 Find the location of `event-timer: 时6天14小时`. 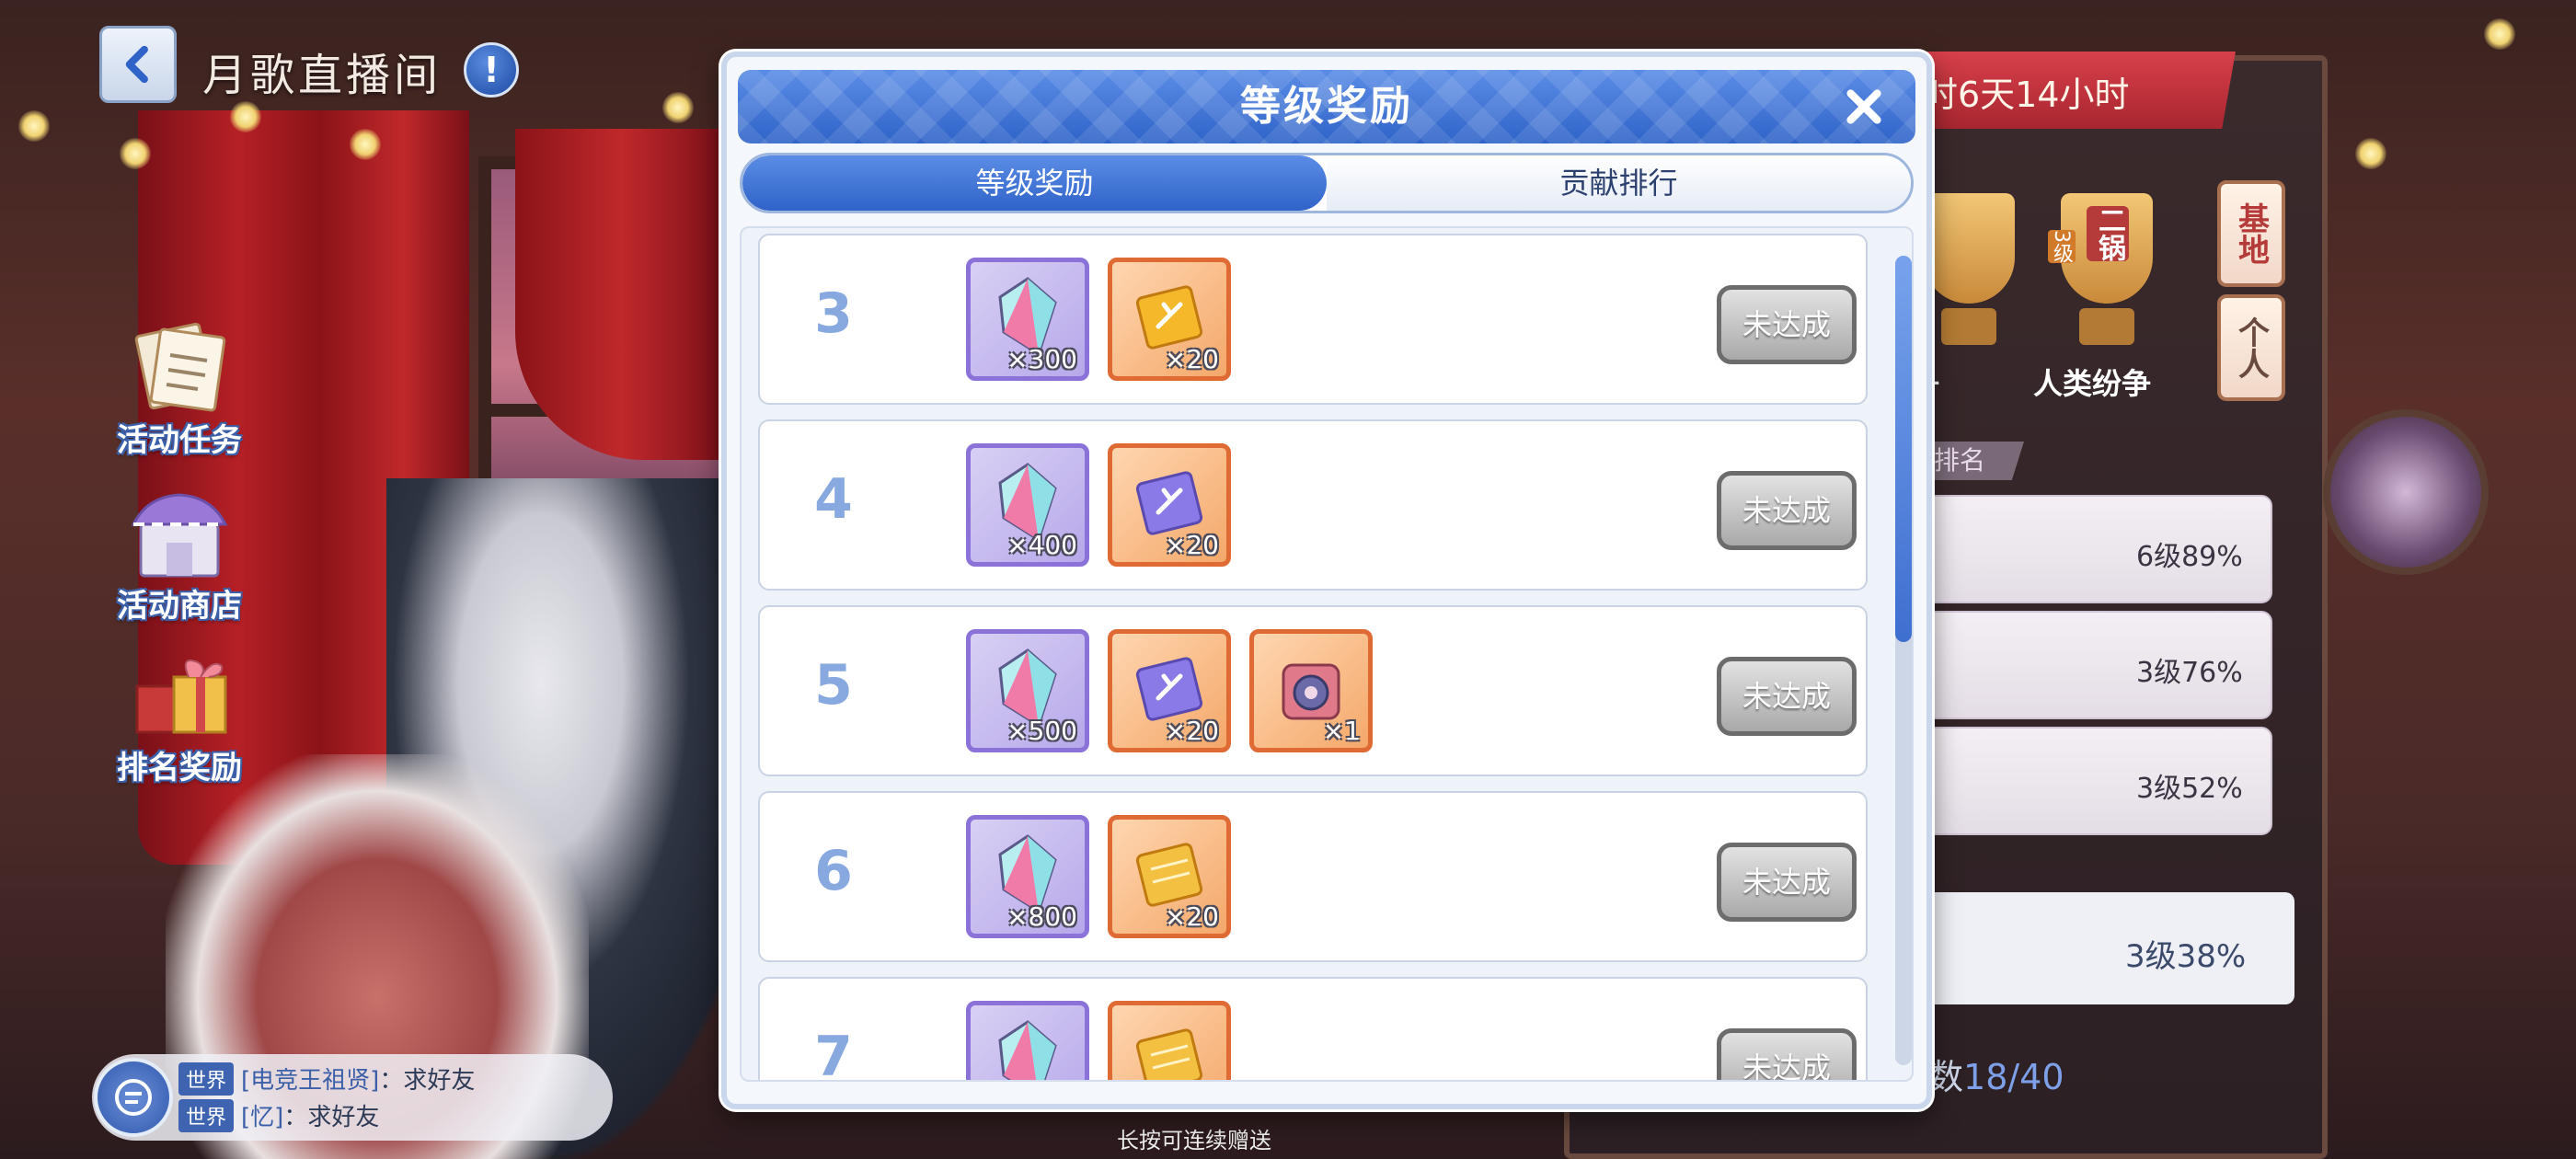

event-timer: 时6天14小时 is located at coordinates (2026, 95).